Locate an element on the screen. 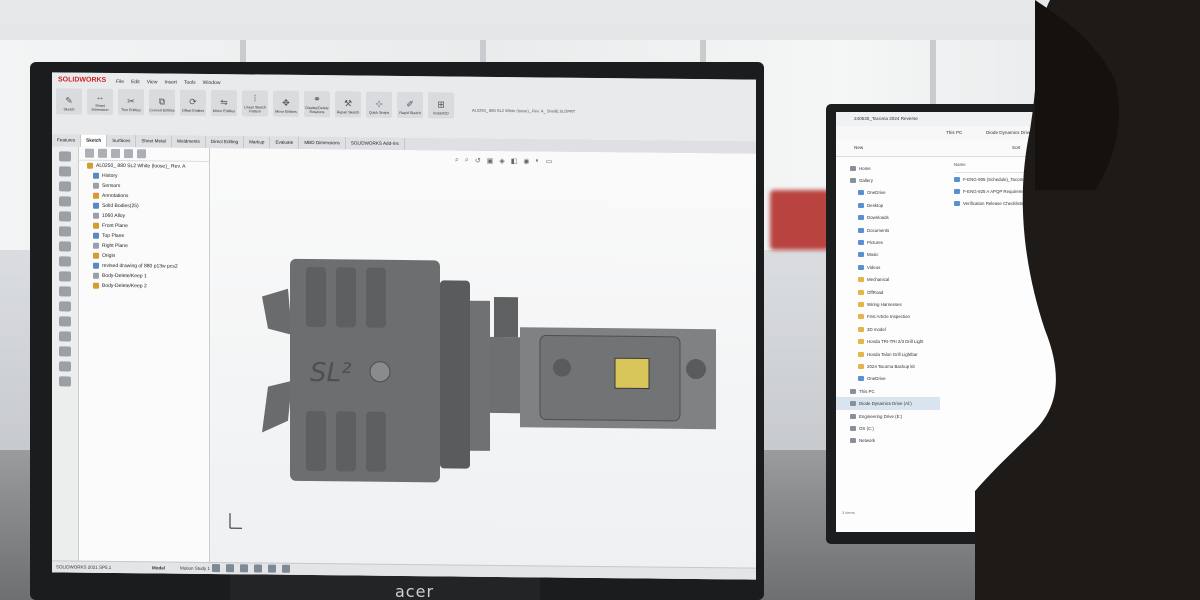 This screenshot has width=1200, height=600. tab-mbd-dimensions: MBD Dimensions is located at coordinates (322, 143).